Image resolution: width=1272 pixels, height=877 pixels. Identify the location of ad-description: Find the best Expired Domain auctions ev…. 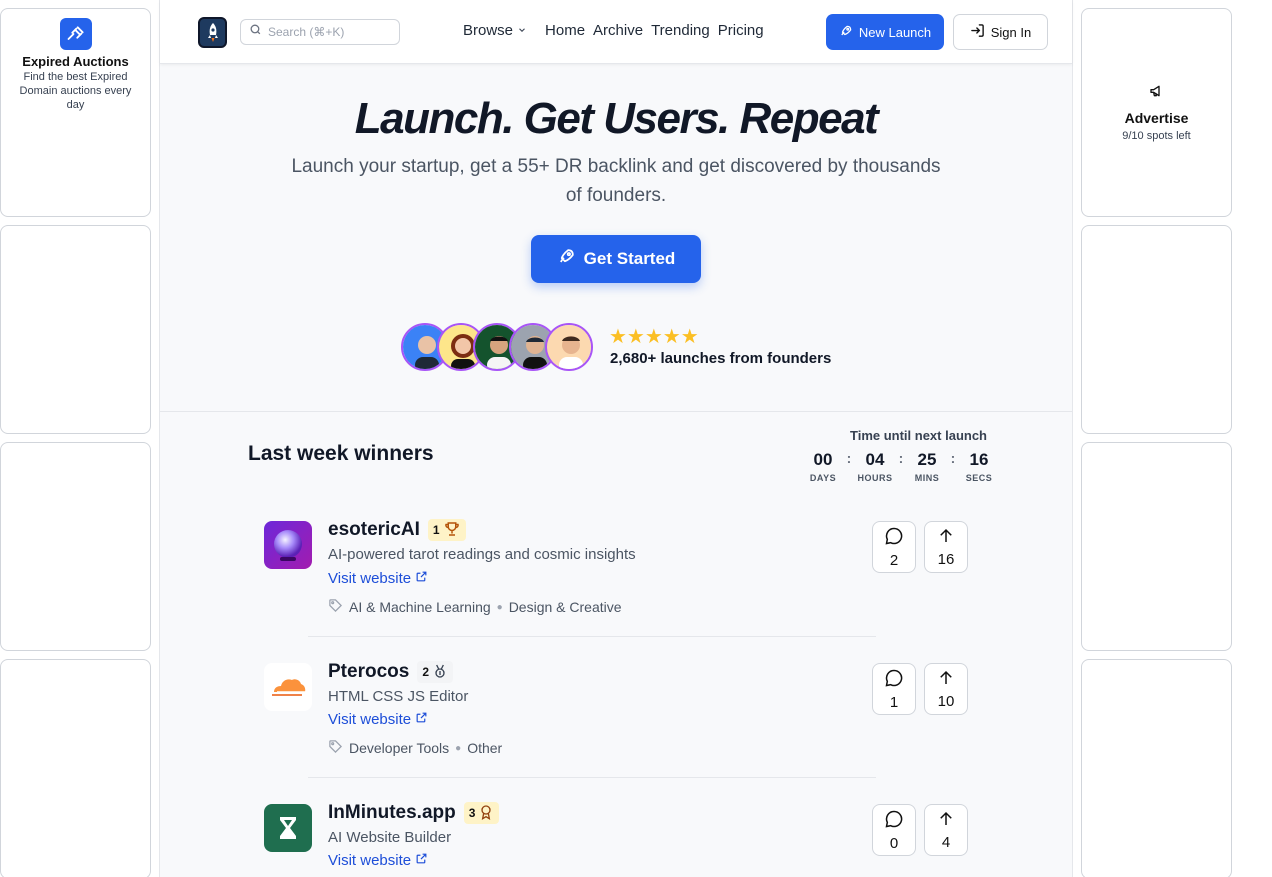
(75, 91).